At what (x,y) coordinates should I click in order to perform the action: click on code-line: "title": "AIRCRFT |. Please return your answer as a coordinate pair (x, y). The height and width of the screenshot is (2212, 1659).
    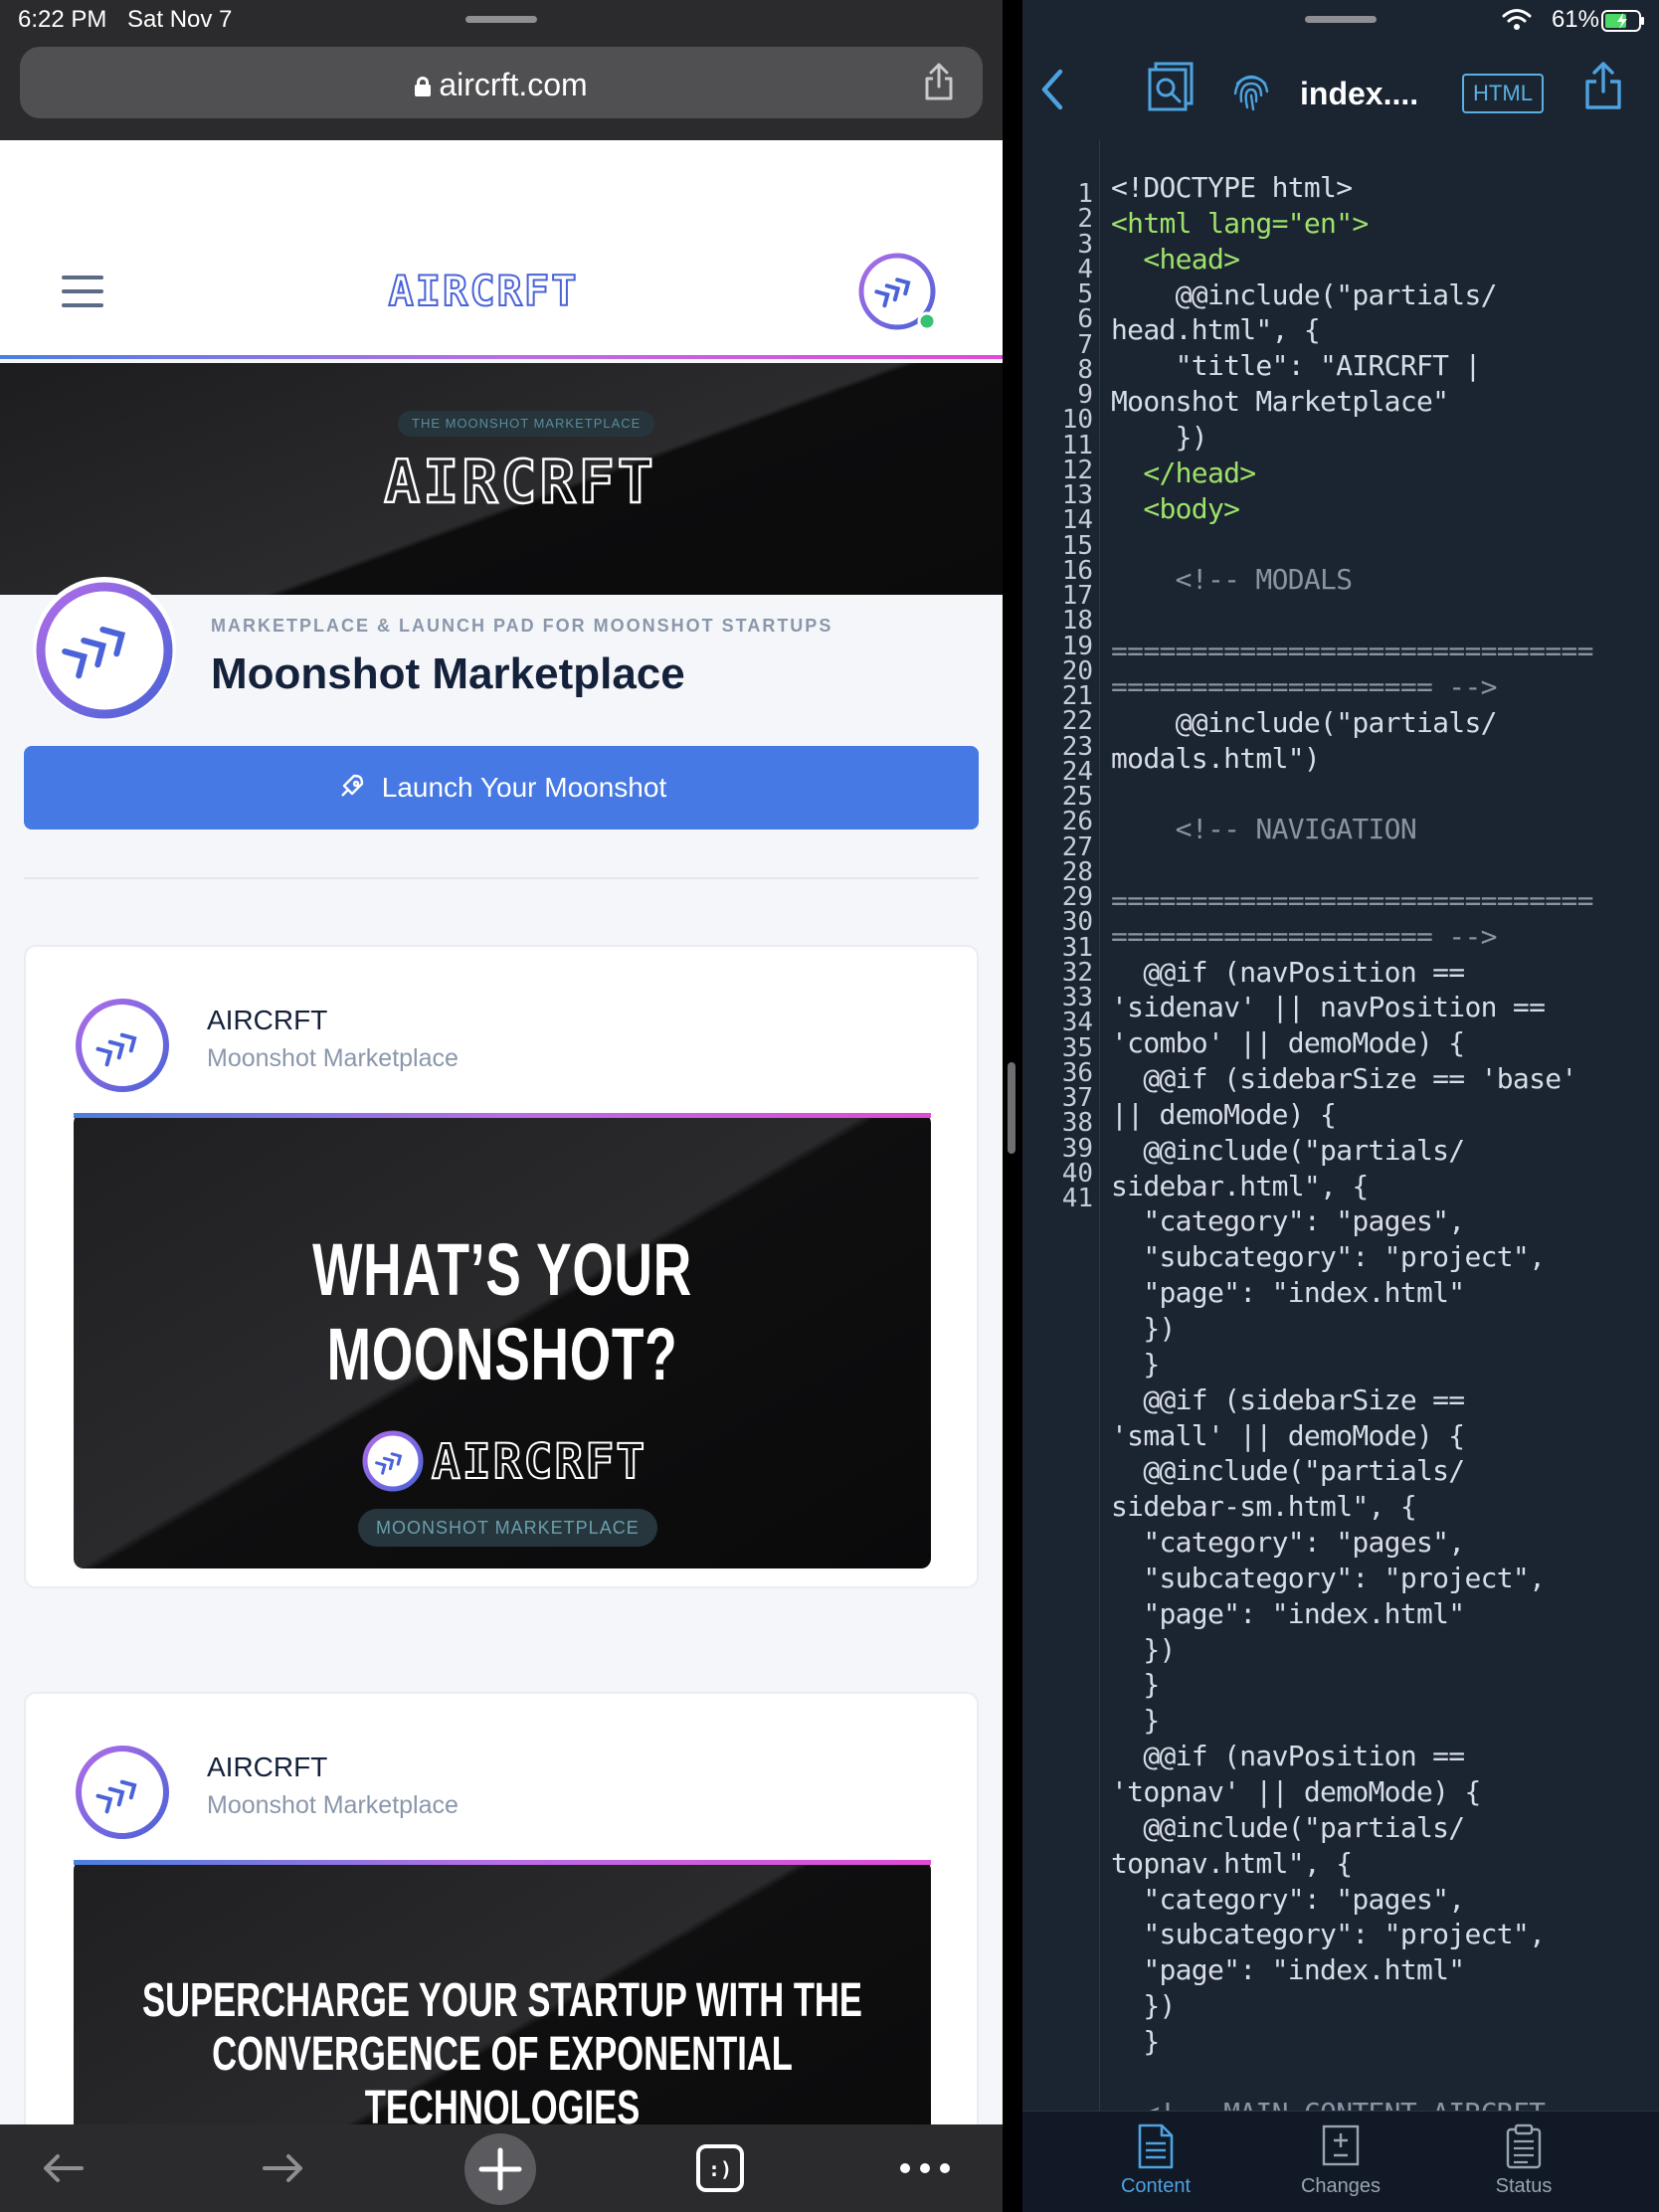
    Looking at the image, I should click on (1385, 366).